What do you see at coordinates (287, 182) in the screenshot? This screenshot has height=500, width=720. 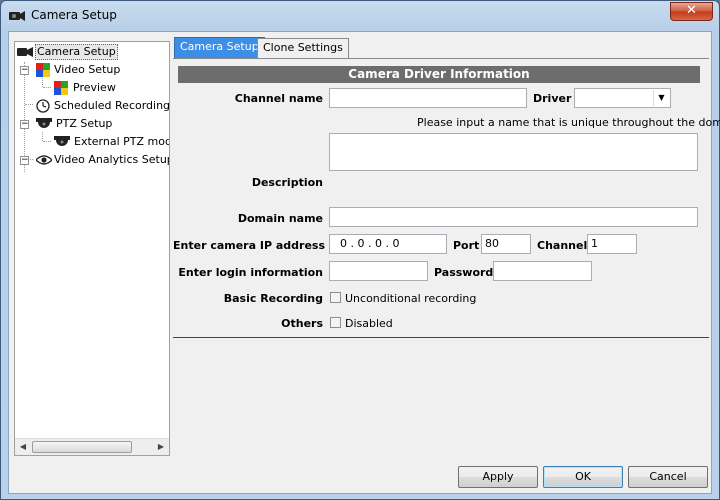 I see `description-label: Description` at bounding box center [287, 182].